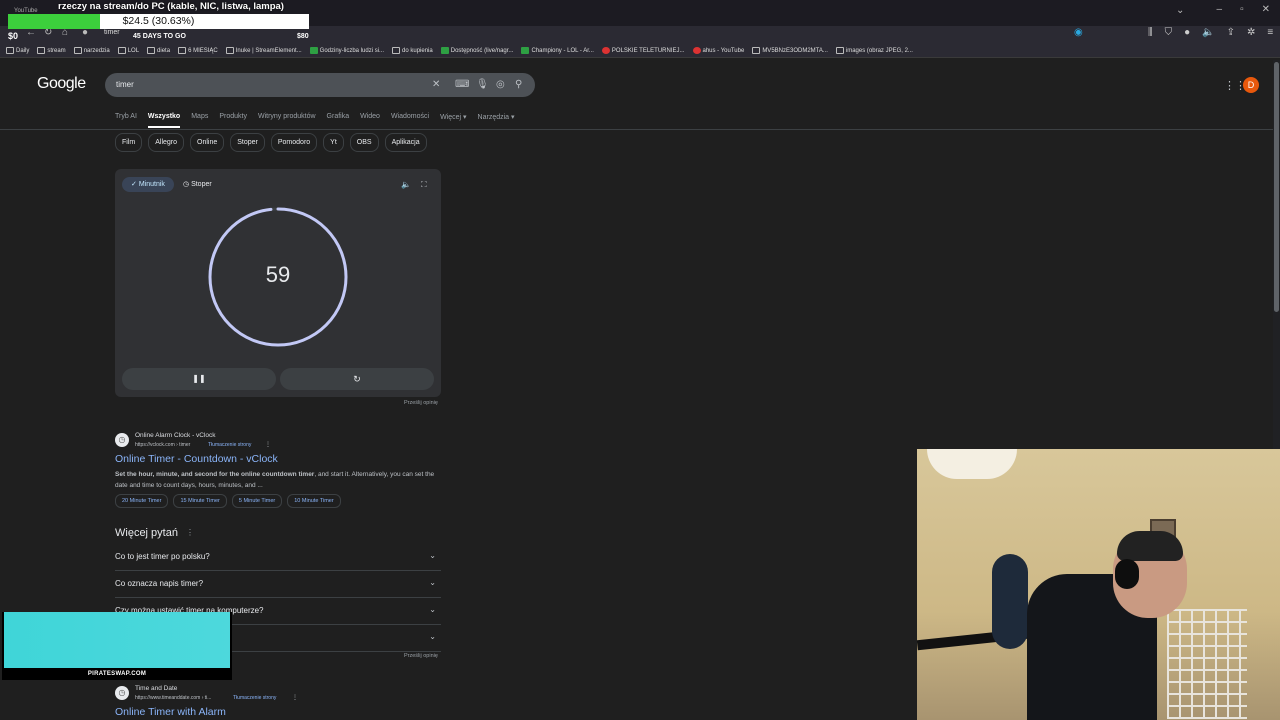 This screenshot has height=720, width=1280. I want to click on tab-1: Wszystko, so click(164, 120).